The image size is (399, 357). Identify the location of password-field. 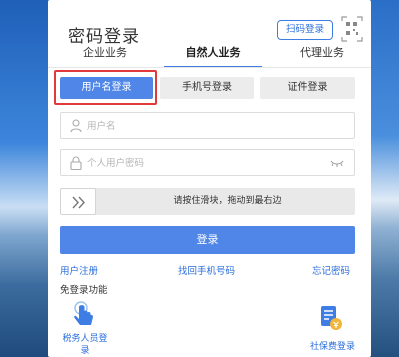
(207, 162).